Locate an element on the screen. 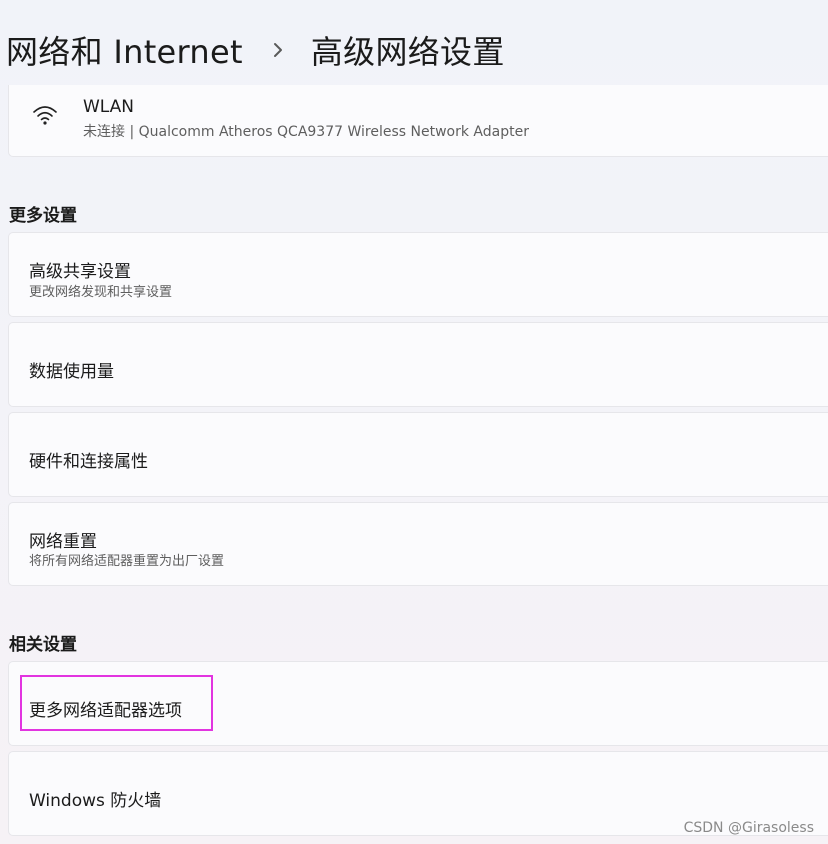 The height and width of the screenshot is (844, 828). page-title: 高级网络设置 is located at coordinates (407, 52).